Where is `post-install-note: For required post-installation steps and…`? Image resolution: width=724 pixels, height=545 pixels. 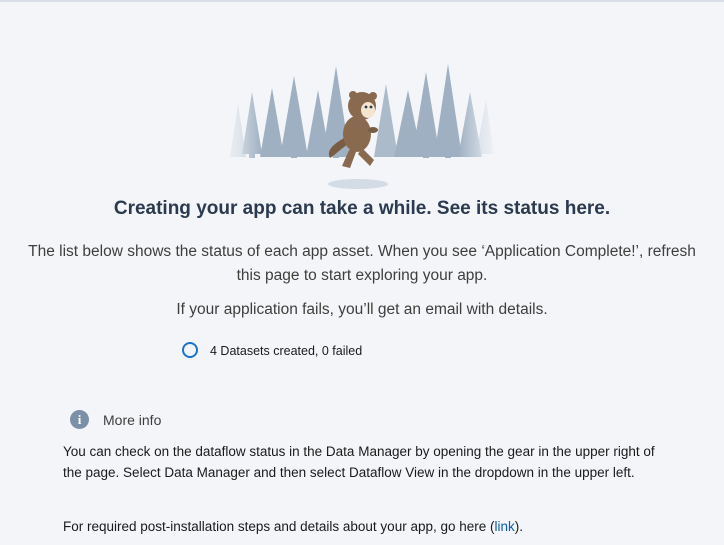 post-install-note: For required post-installation steps and… is located at coordinates (383, 526).